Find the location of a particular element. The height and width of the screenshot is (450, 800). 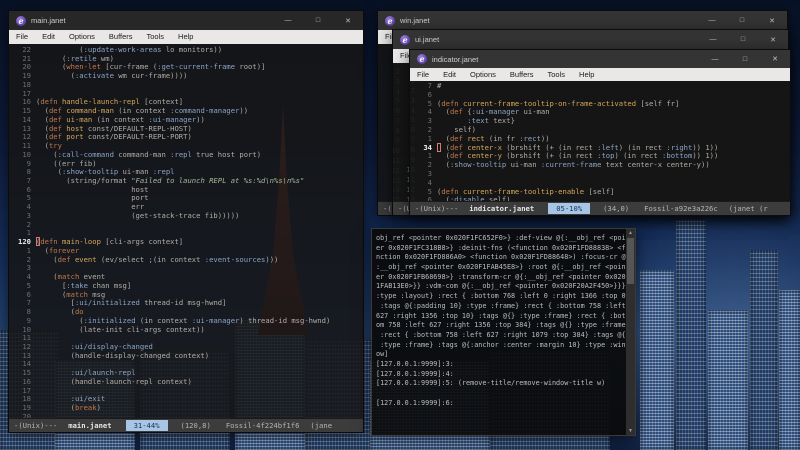

code-line: 2 is located at coordinates (186, 225).